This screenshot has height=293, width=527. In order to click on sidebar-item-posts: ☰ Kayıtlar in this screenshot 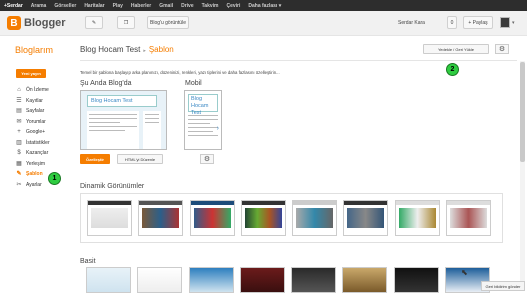, I will do `click(33, 101)`.